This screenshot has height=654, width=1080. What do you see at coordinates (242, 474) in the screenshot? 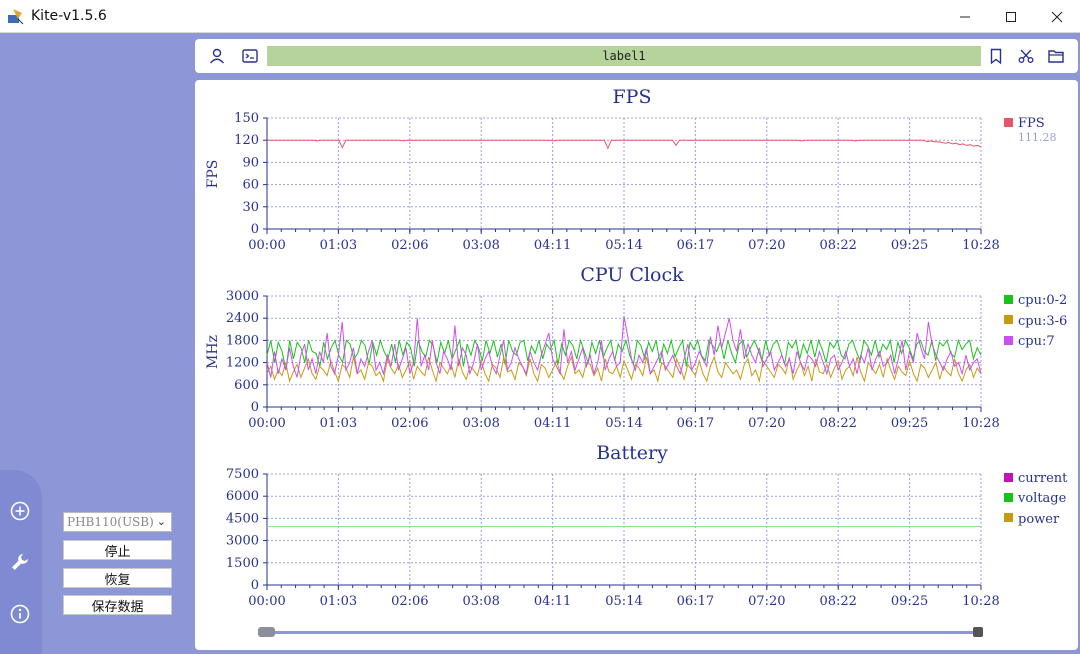
I see `y-tick-label: 7500` at bounding box center [242, 474].